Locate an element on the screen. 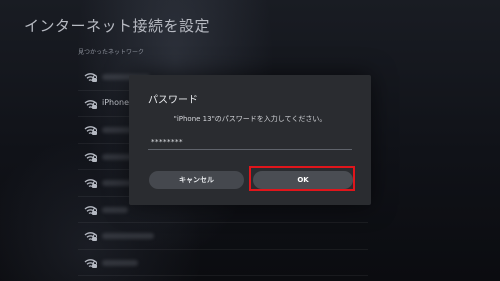 This screenshot has height=281, width=500. password-input: ******** is located at coordinates (250, 142).